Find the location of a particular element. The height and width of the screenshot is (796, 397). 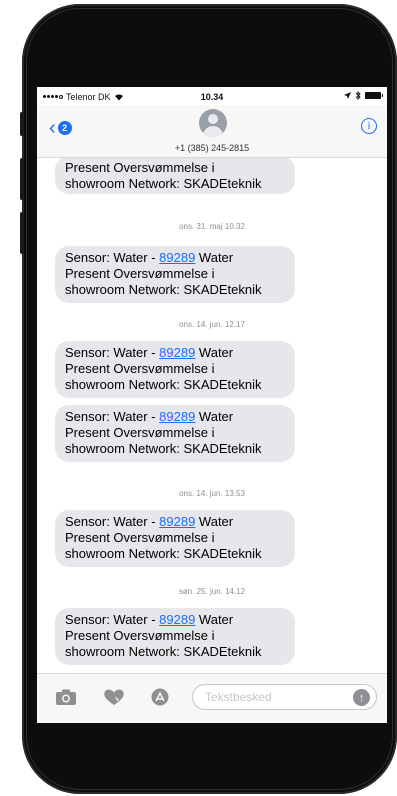

location-arrow-icon is located at coordinates (347, 95).